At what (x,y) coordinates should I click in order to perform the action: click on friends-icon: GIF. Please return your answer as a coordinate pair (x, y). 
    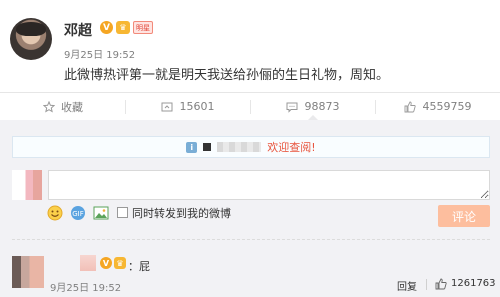
    Looking at the image, I should click on (77, 212).